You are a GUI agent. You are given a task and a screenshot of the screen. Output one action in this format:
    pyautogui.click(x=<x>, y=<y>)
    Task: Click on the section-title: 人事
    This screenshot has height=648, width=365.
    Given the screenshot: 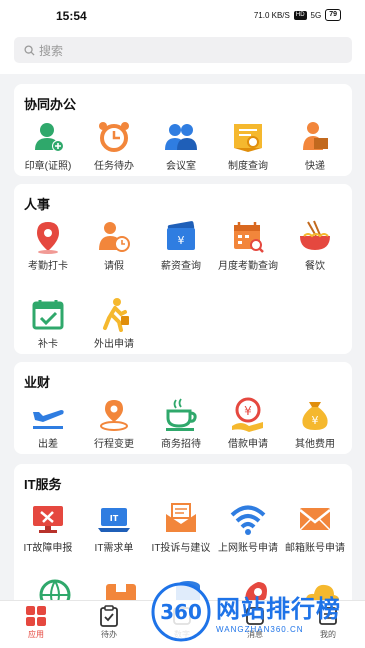 What is the action you would take?
    pyautogui.click(x=37, y=204)
    